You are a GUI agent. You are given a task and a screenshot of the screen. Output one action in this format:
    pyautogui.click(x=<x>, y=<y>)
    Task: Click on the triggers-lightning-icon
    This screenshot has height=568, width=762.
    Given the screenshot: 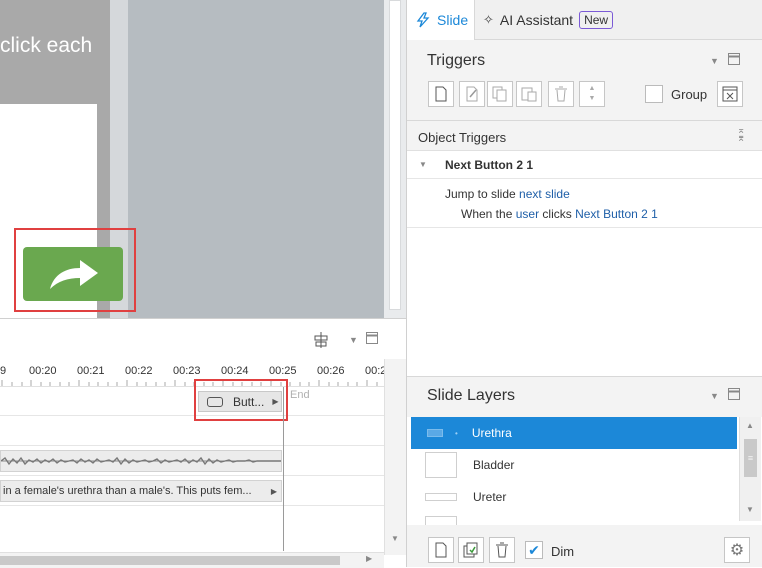 What is the action you would take?
    pyautogui.click(x=423, y=20)
    